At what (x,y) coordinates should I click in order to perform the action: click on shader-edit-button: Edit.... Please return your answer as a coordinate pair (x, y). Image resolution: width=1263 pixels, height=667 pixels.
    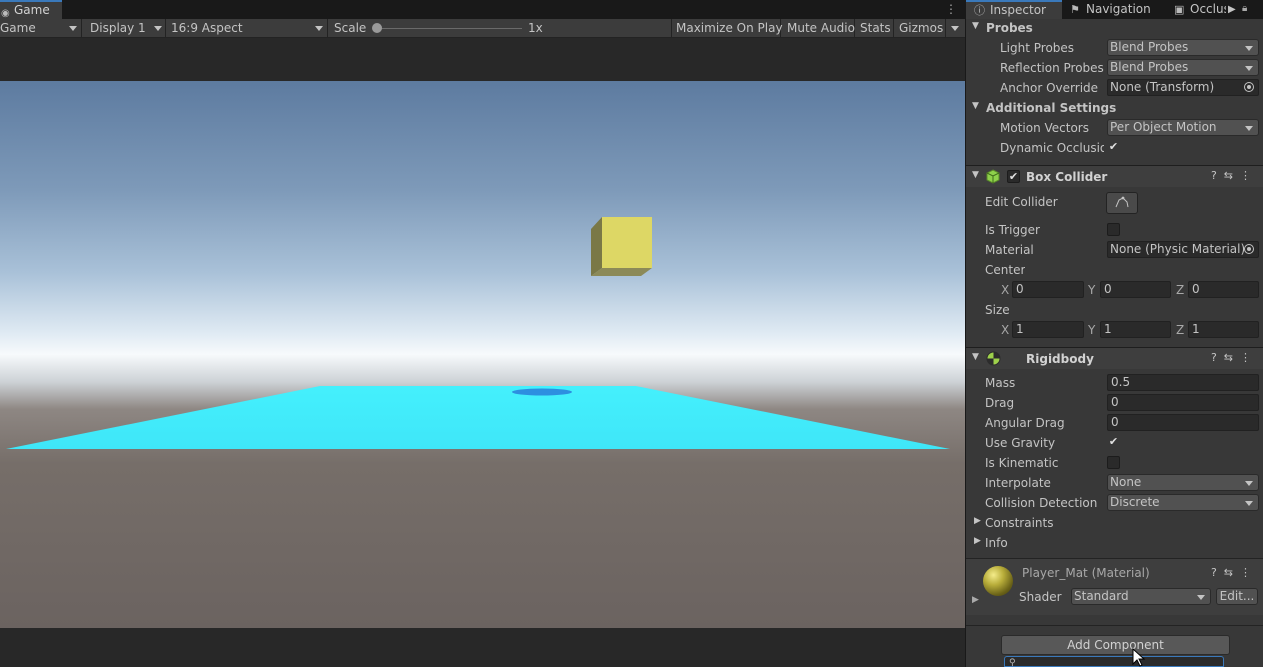
    Looking at the image, I should click on (1237, 596).